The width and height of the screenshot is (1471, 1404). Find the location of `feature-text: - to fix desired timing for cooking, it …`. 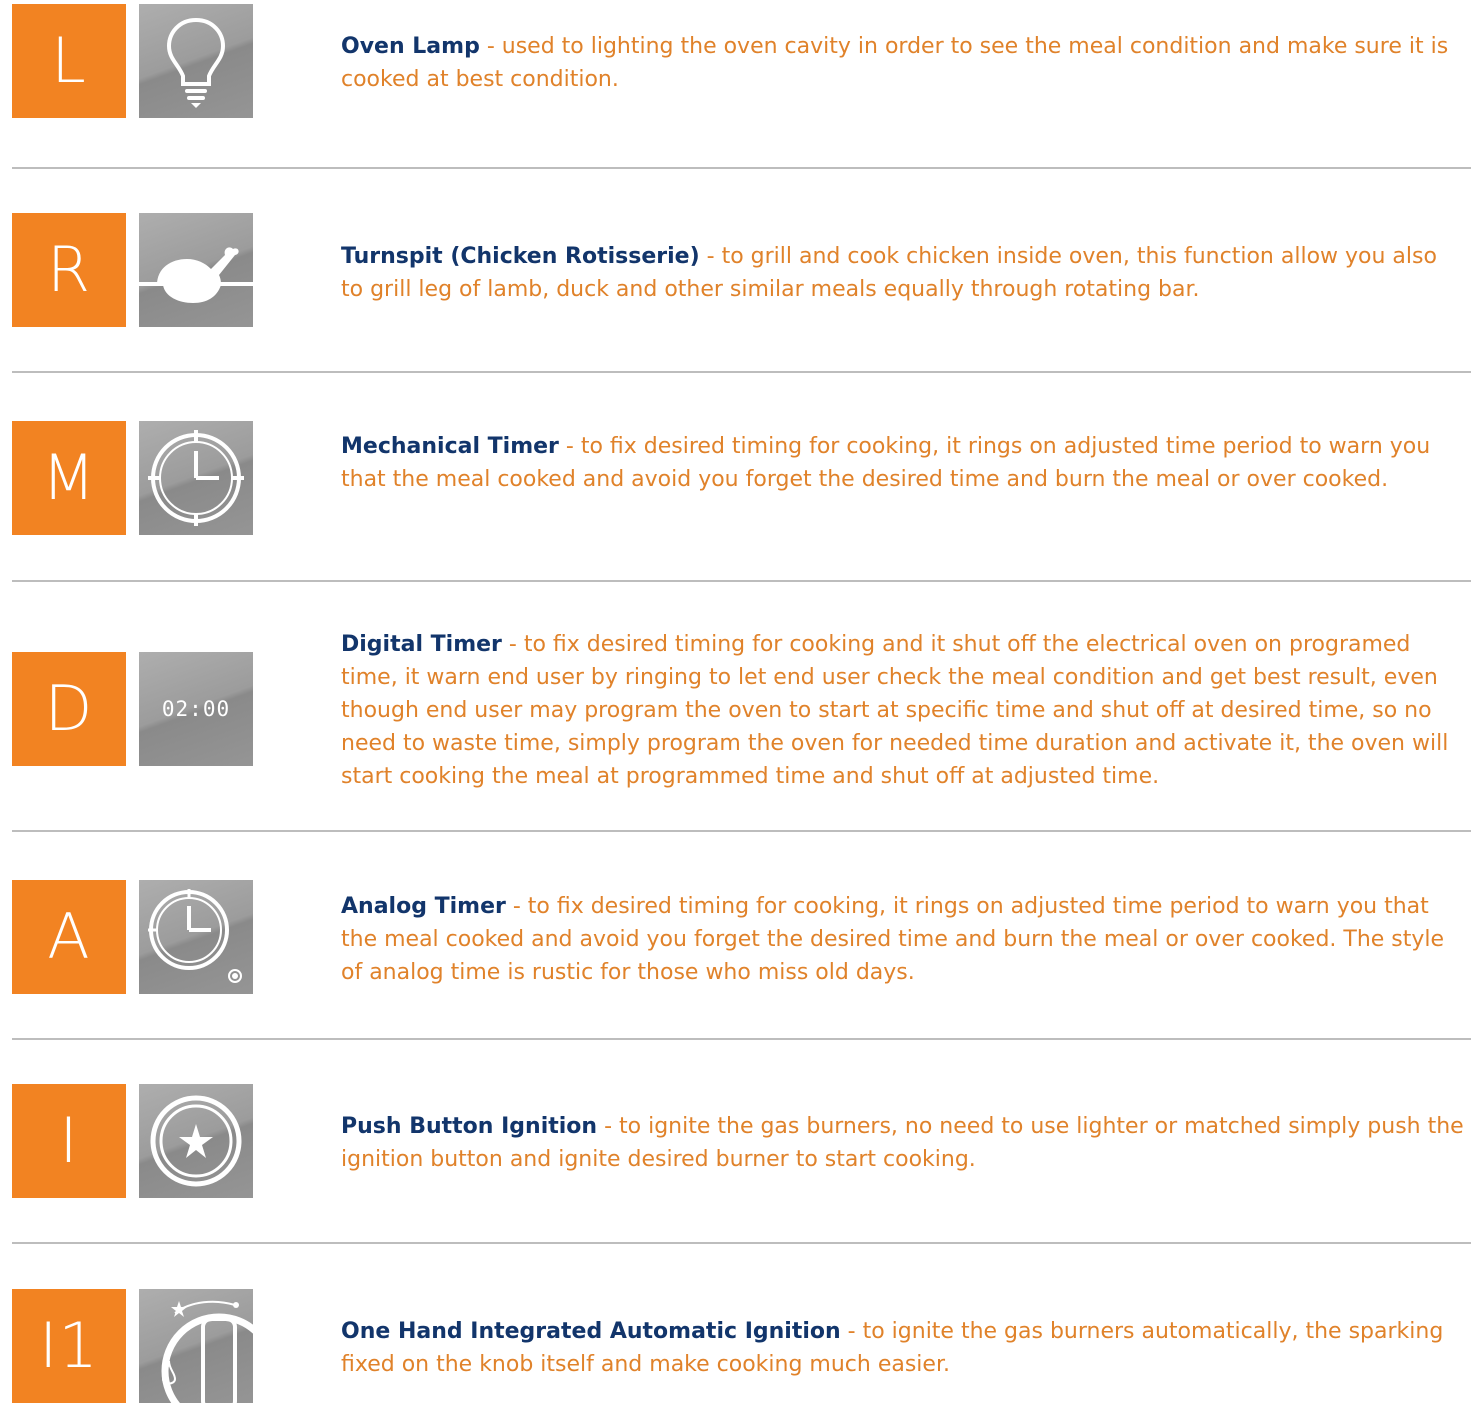

feature-text: - to fix desired timing for cooking, it … is located at coordinates (893, 939).